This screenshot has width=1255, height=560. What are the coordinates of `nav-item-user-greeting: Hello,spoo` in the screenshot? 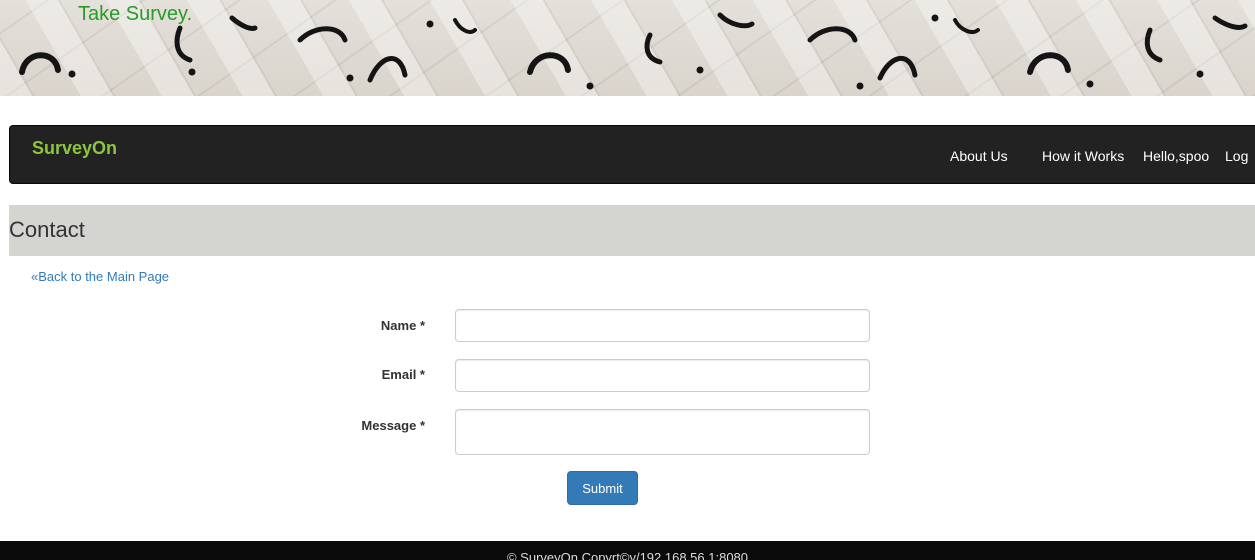 It's located at (1176, 156).